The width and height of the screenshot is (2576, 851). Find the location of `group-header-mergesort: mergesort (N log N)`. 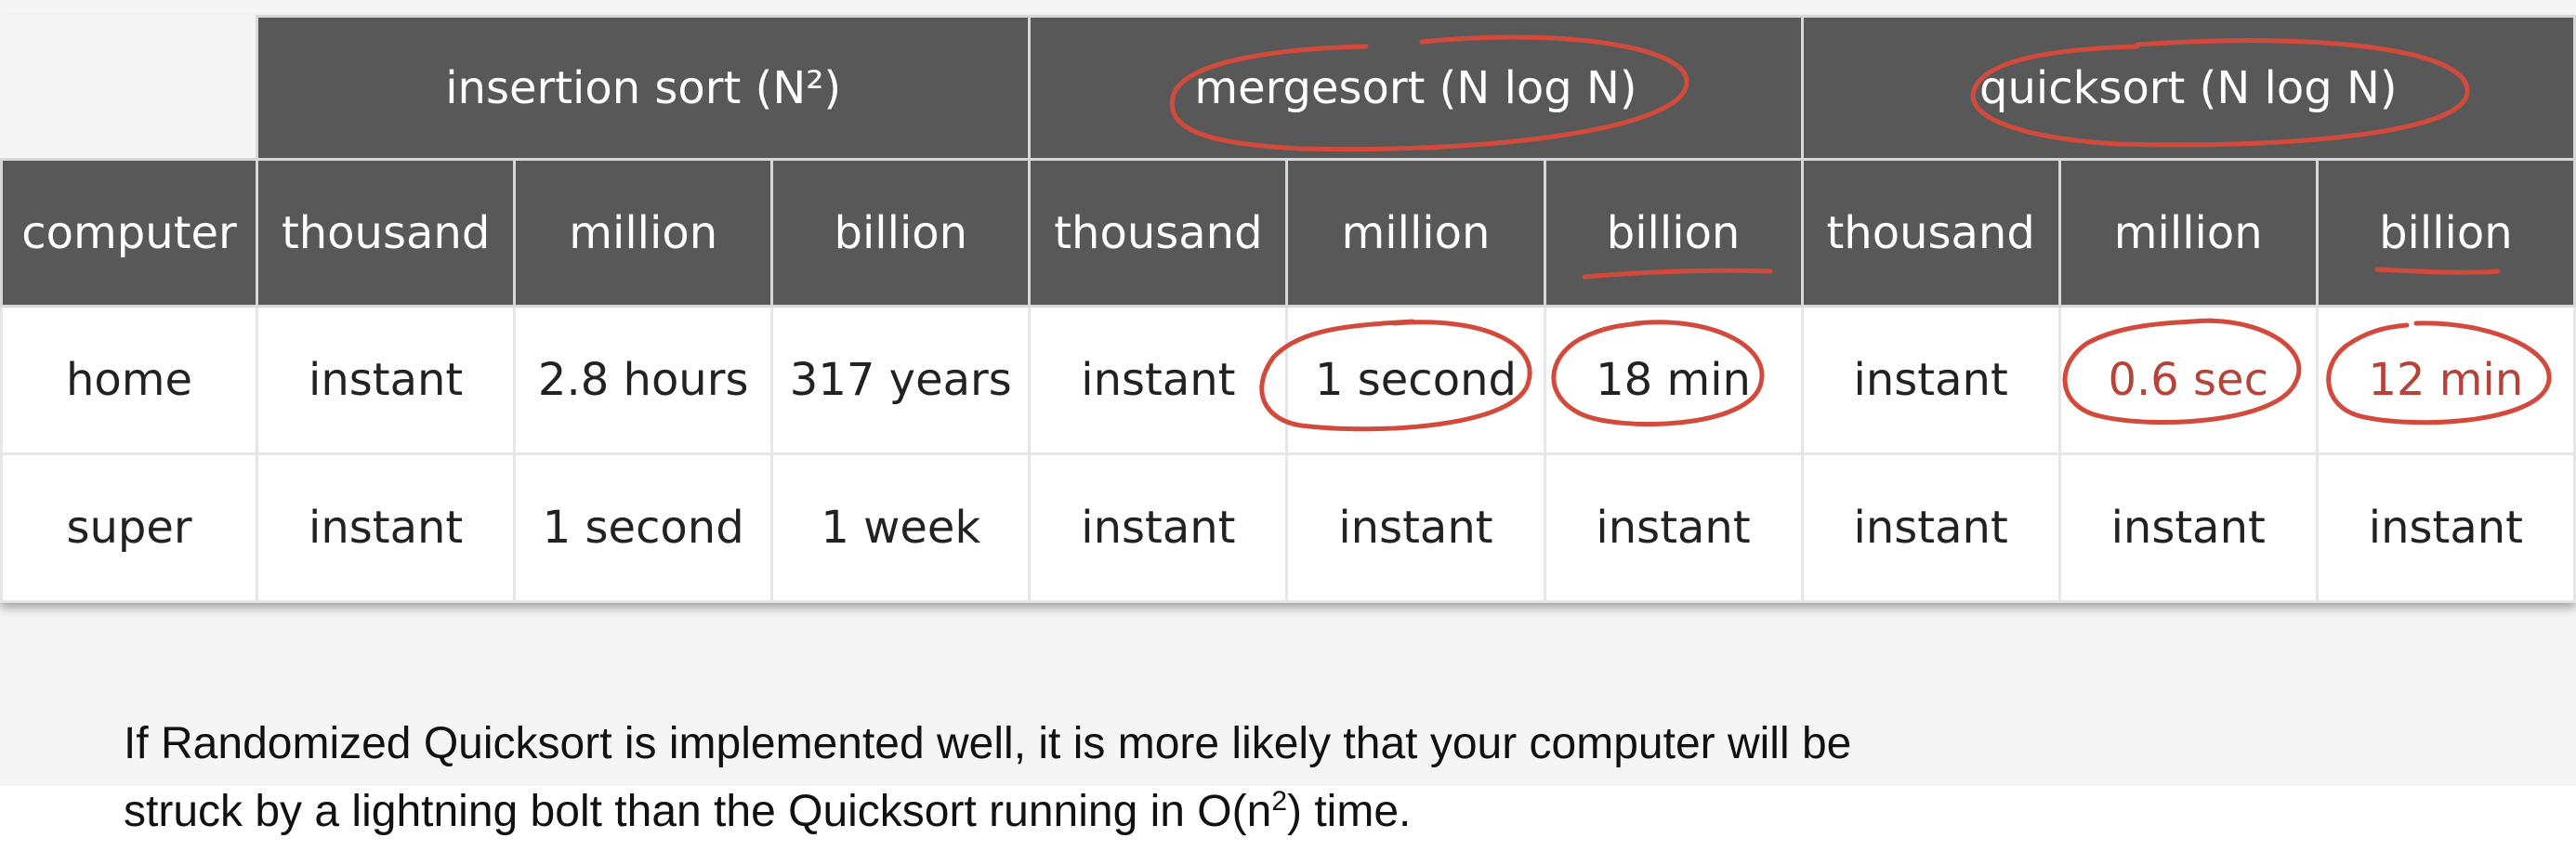

group-header-mergesort: mergesort (N log N) is located at coordinates (1416, 88).